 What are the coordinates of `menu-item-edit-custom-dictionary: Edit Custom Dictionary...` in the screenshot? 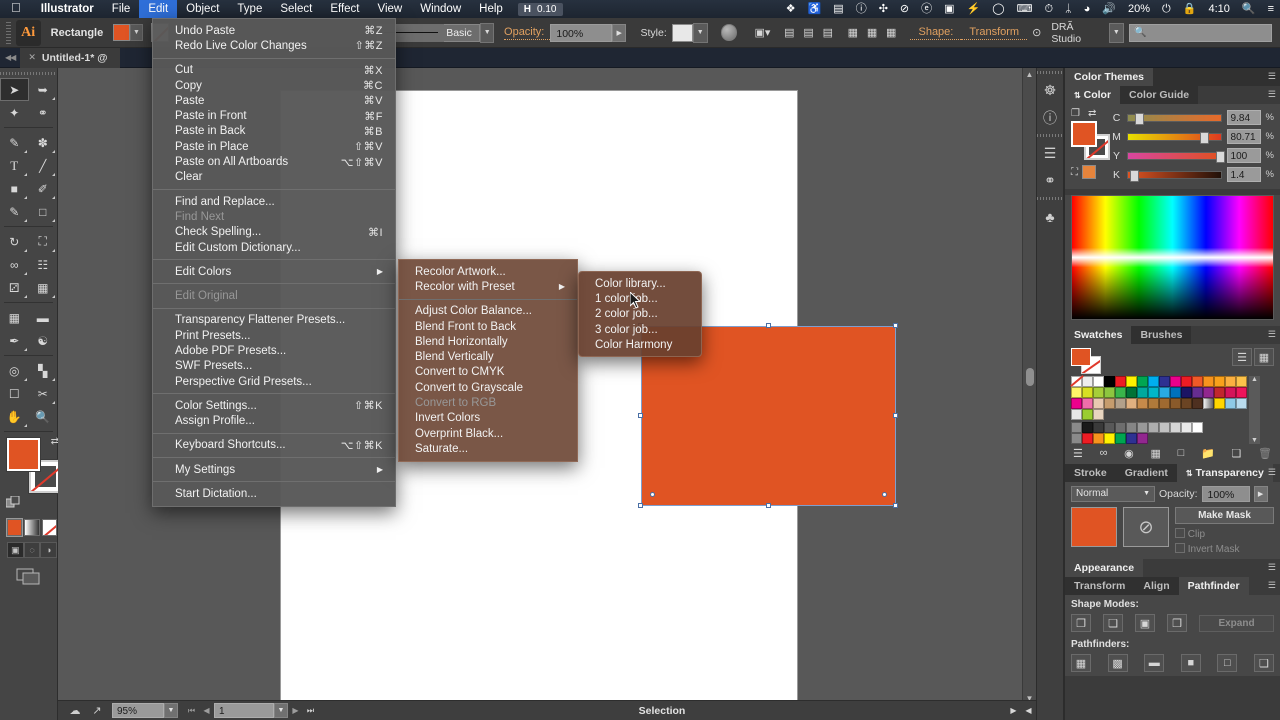 It's located at (274, 247).